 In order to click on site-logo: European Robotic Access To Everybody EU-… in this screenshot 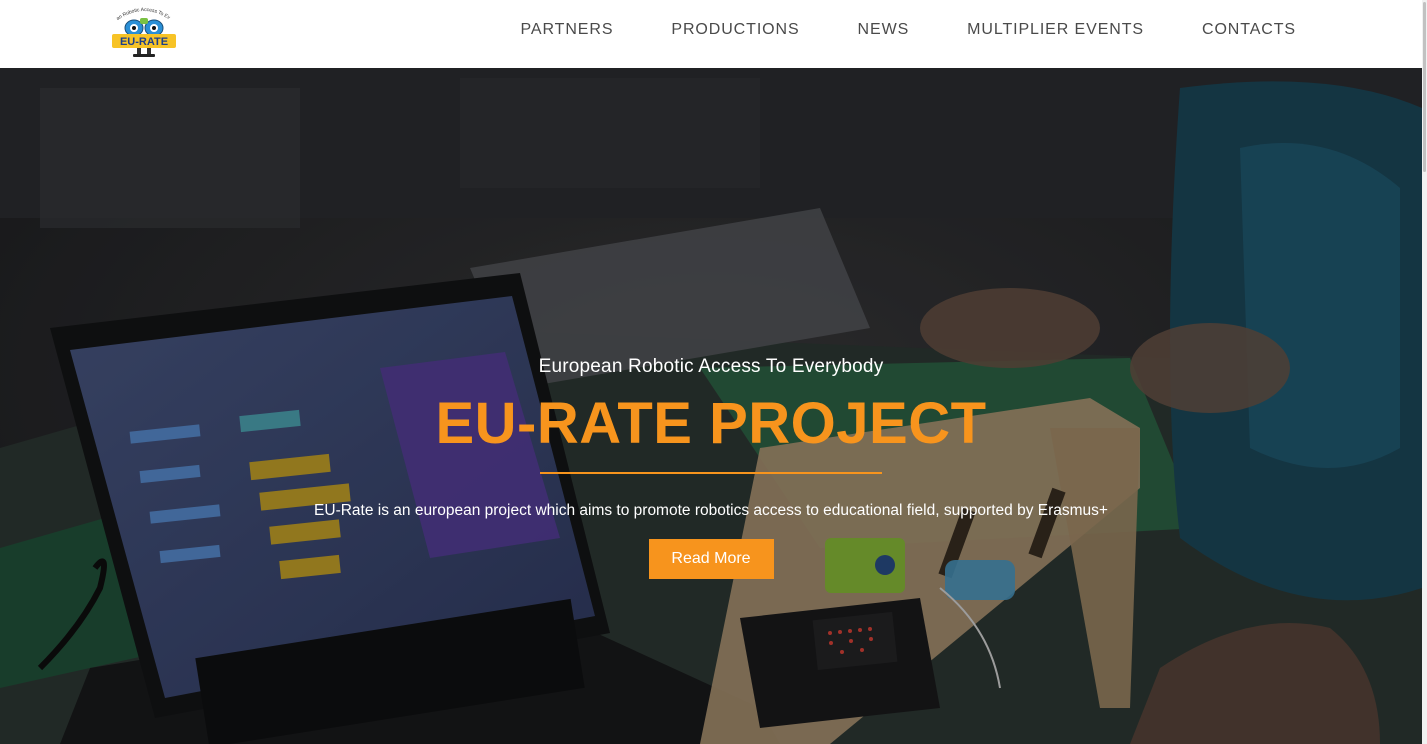, I will do `click(144, 32)`.